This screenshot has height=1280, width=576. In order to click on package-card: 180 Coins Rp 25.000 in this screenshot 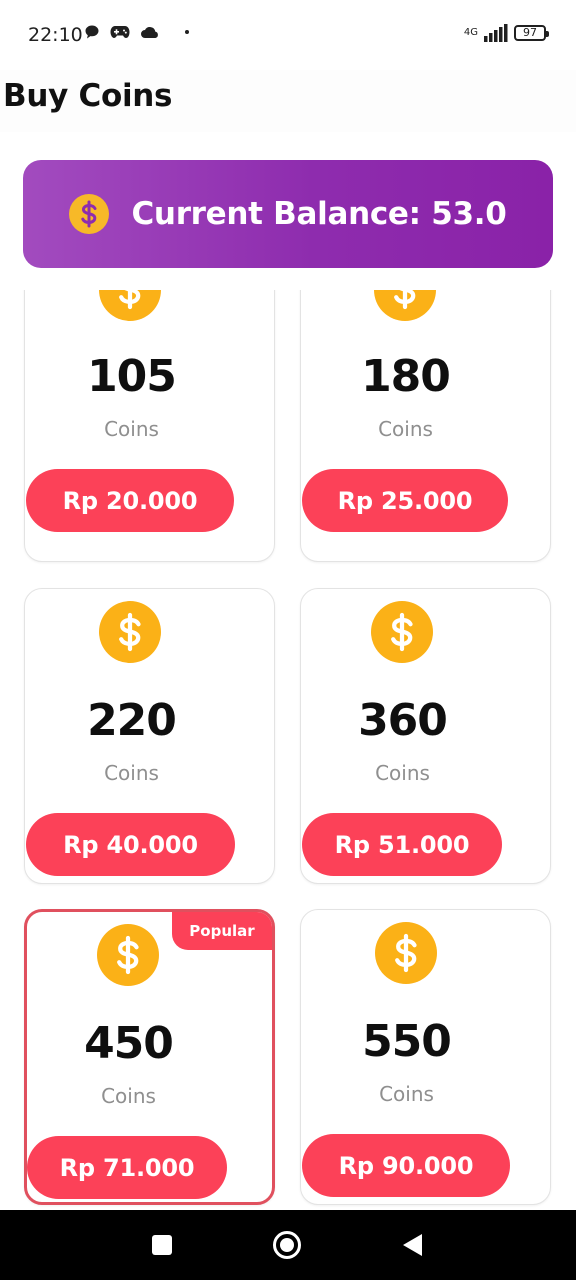, I will do `click(425, 426)`.